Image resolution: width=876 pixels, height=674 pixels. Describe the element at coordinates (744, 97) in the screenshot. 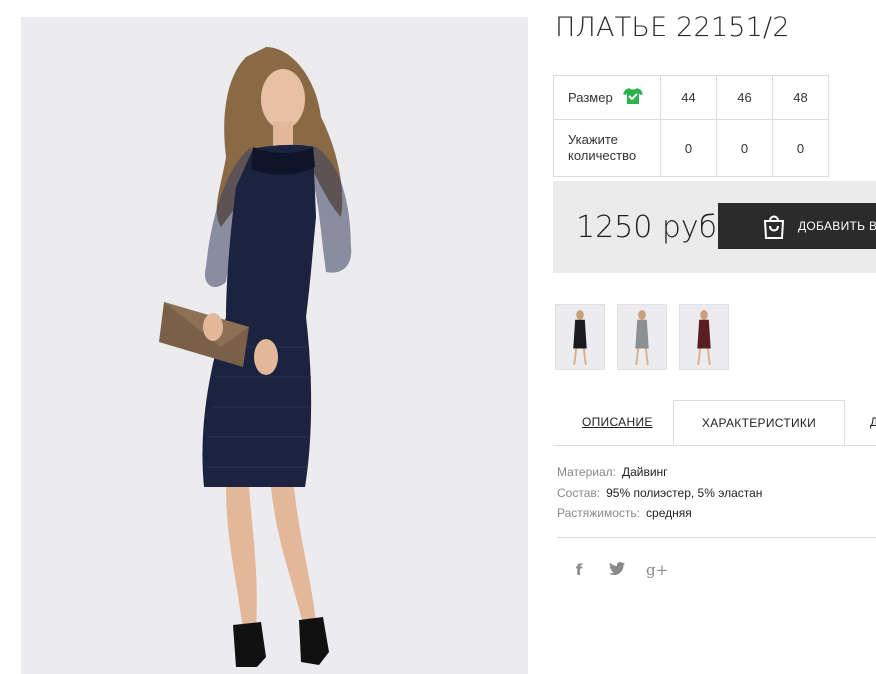

I see `size-46: 46` at that location.